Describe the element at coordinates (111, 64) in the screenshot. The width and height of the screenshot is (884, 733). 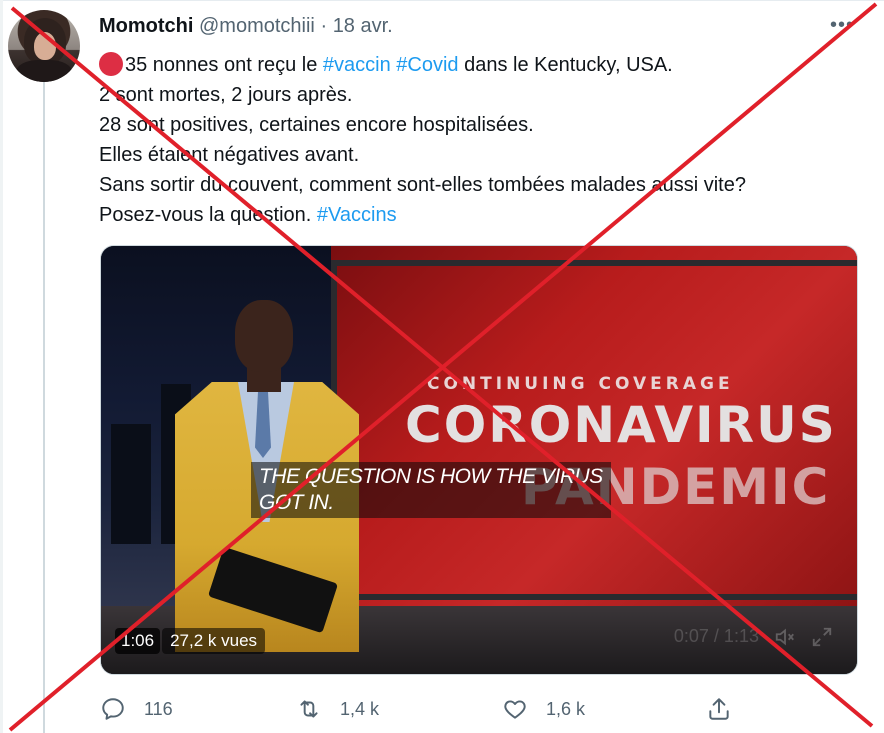
I see `red-circle-emoji-icon` at that location.